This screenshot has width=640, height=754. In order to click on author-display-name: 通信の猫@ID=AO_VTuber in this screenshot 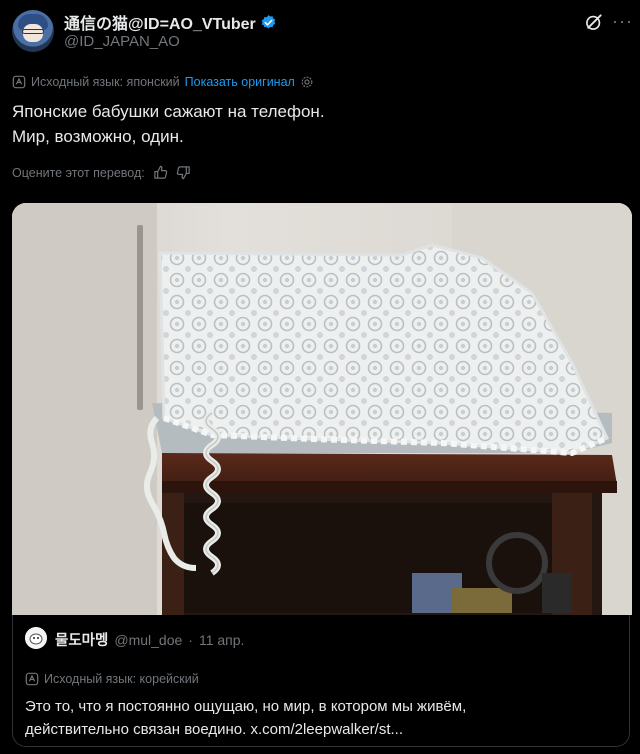, I will do `click(160, 22)`.